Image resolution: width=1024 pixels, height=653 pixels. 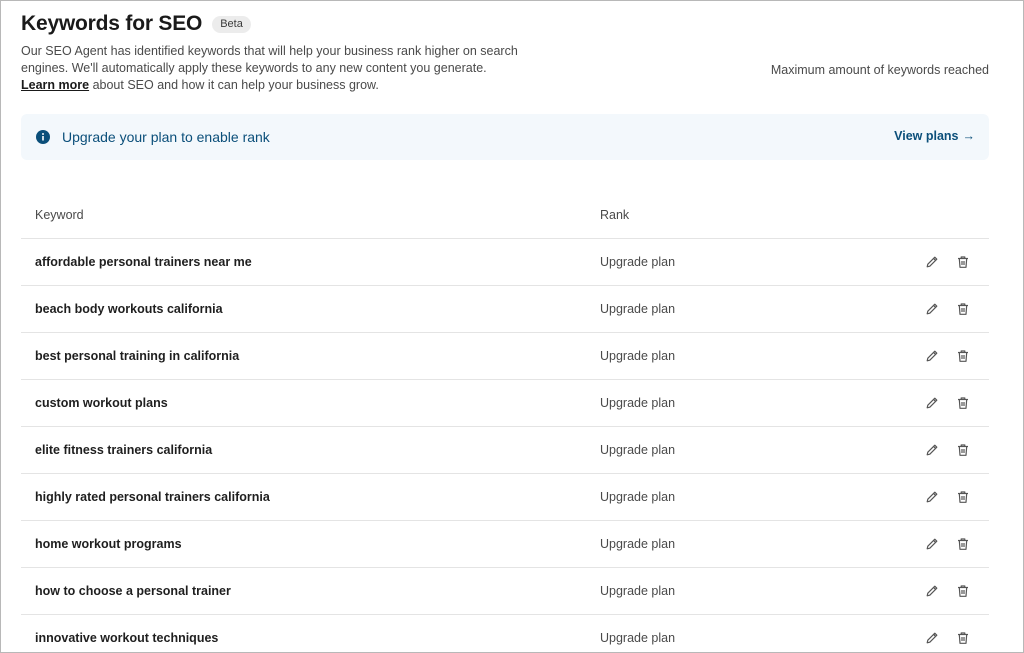 I want to click on banner-text: Upgrade your plan to enable rank, so click(x=166, y=137).